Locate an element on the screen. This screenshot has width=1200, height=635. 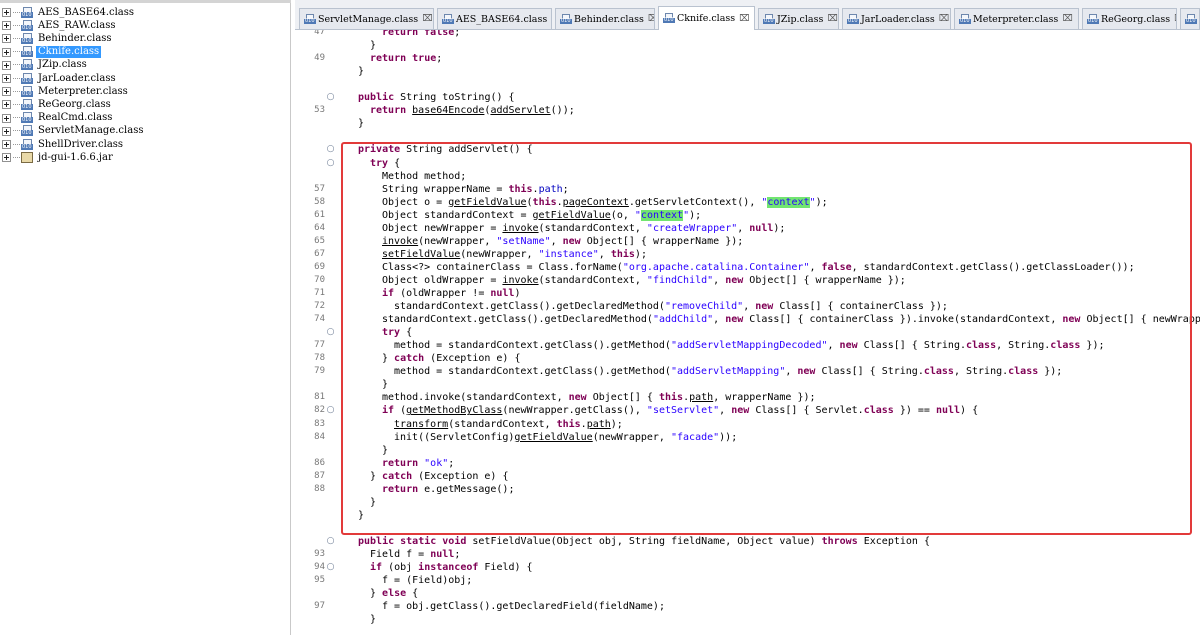
code-token: } is located at coordinates (385, 450).